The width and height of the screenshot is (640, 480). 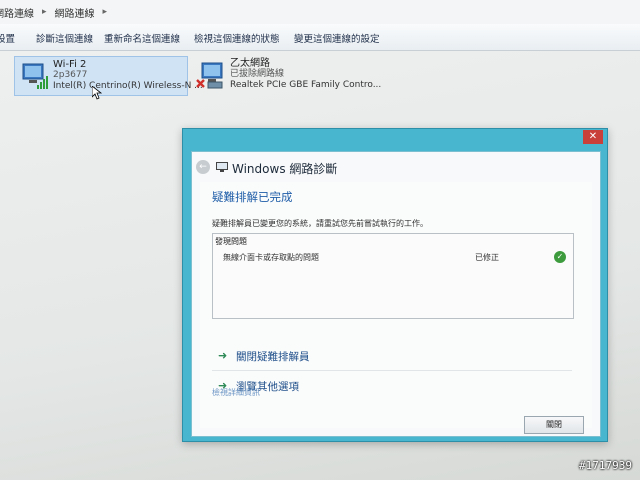 I want to click on check-icon: ✓, so click(x=560, y=257).